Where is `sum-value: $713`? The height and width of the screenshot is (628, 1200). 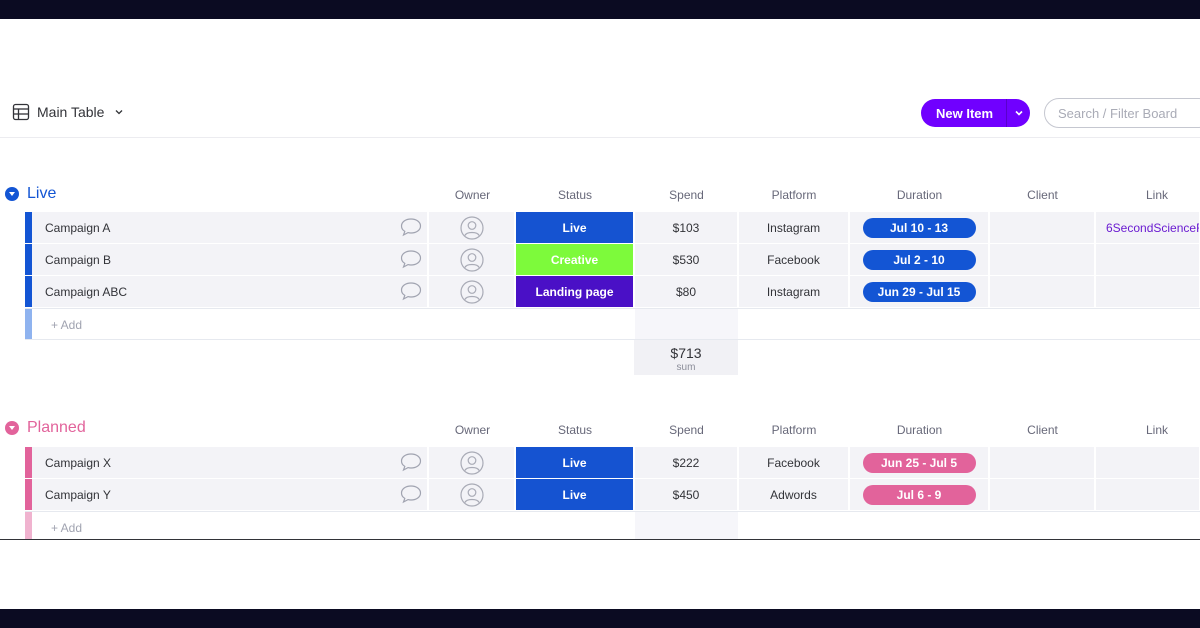
sum-value: $713 is located at coordinates (686, 353).